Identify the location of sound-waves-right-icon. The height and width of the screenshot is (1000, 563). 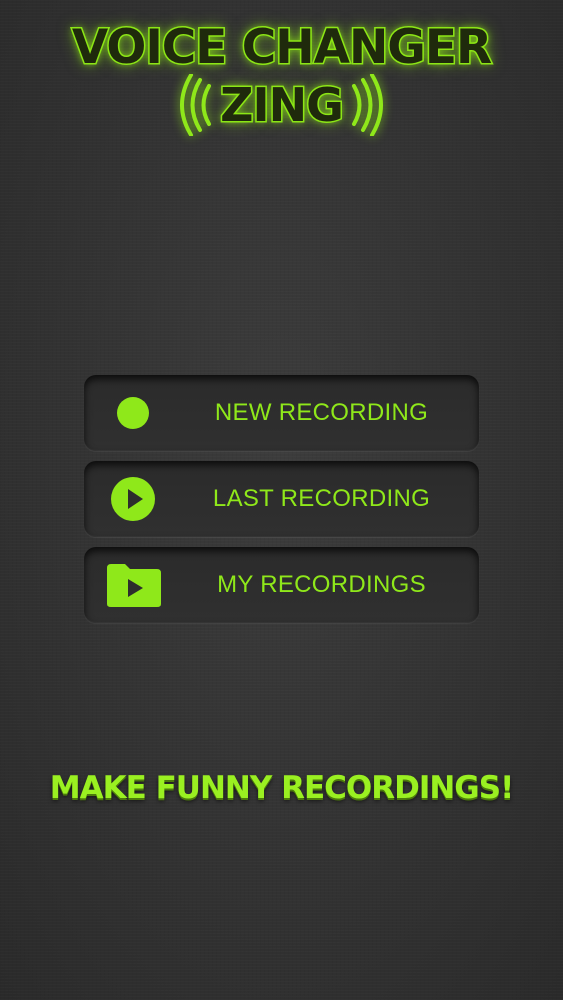
(367, 105).